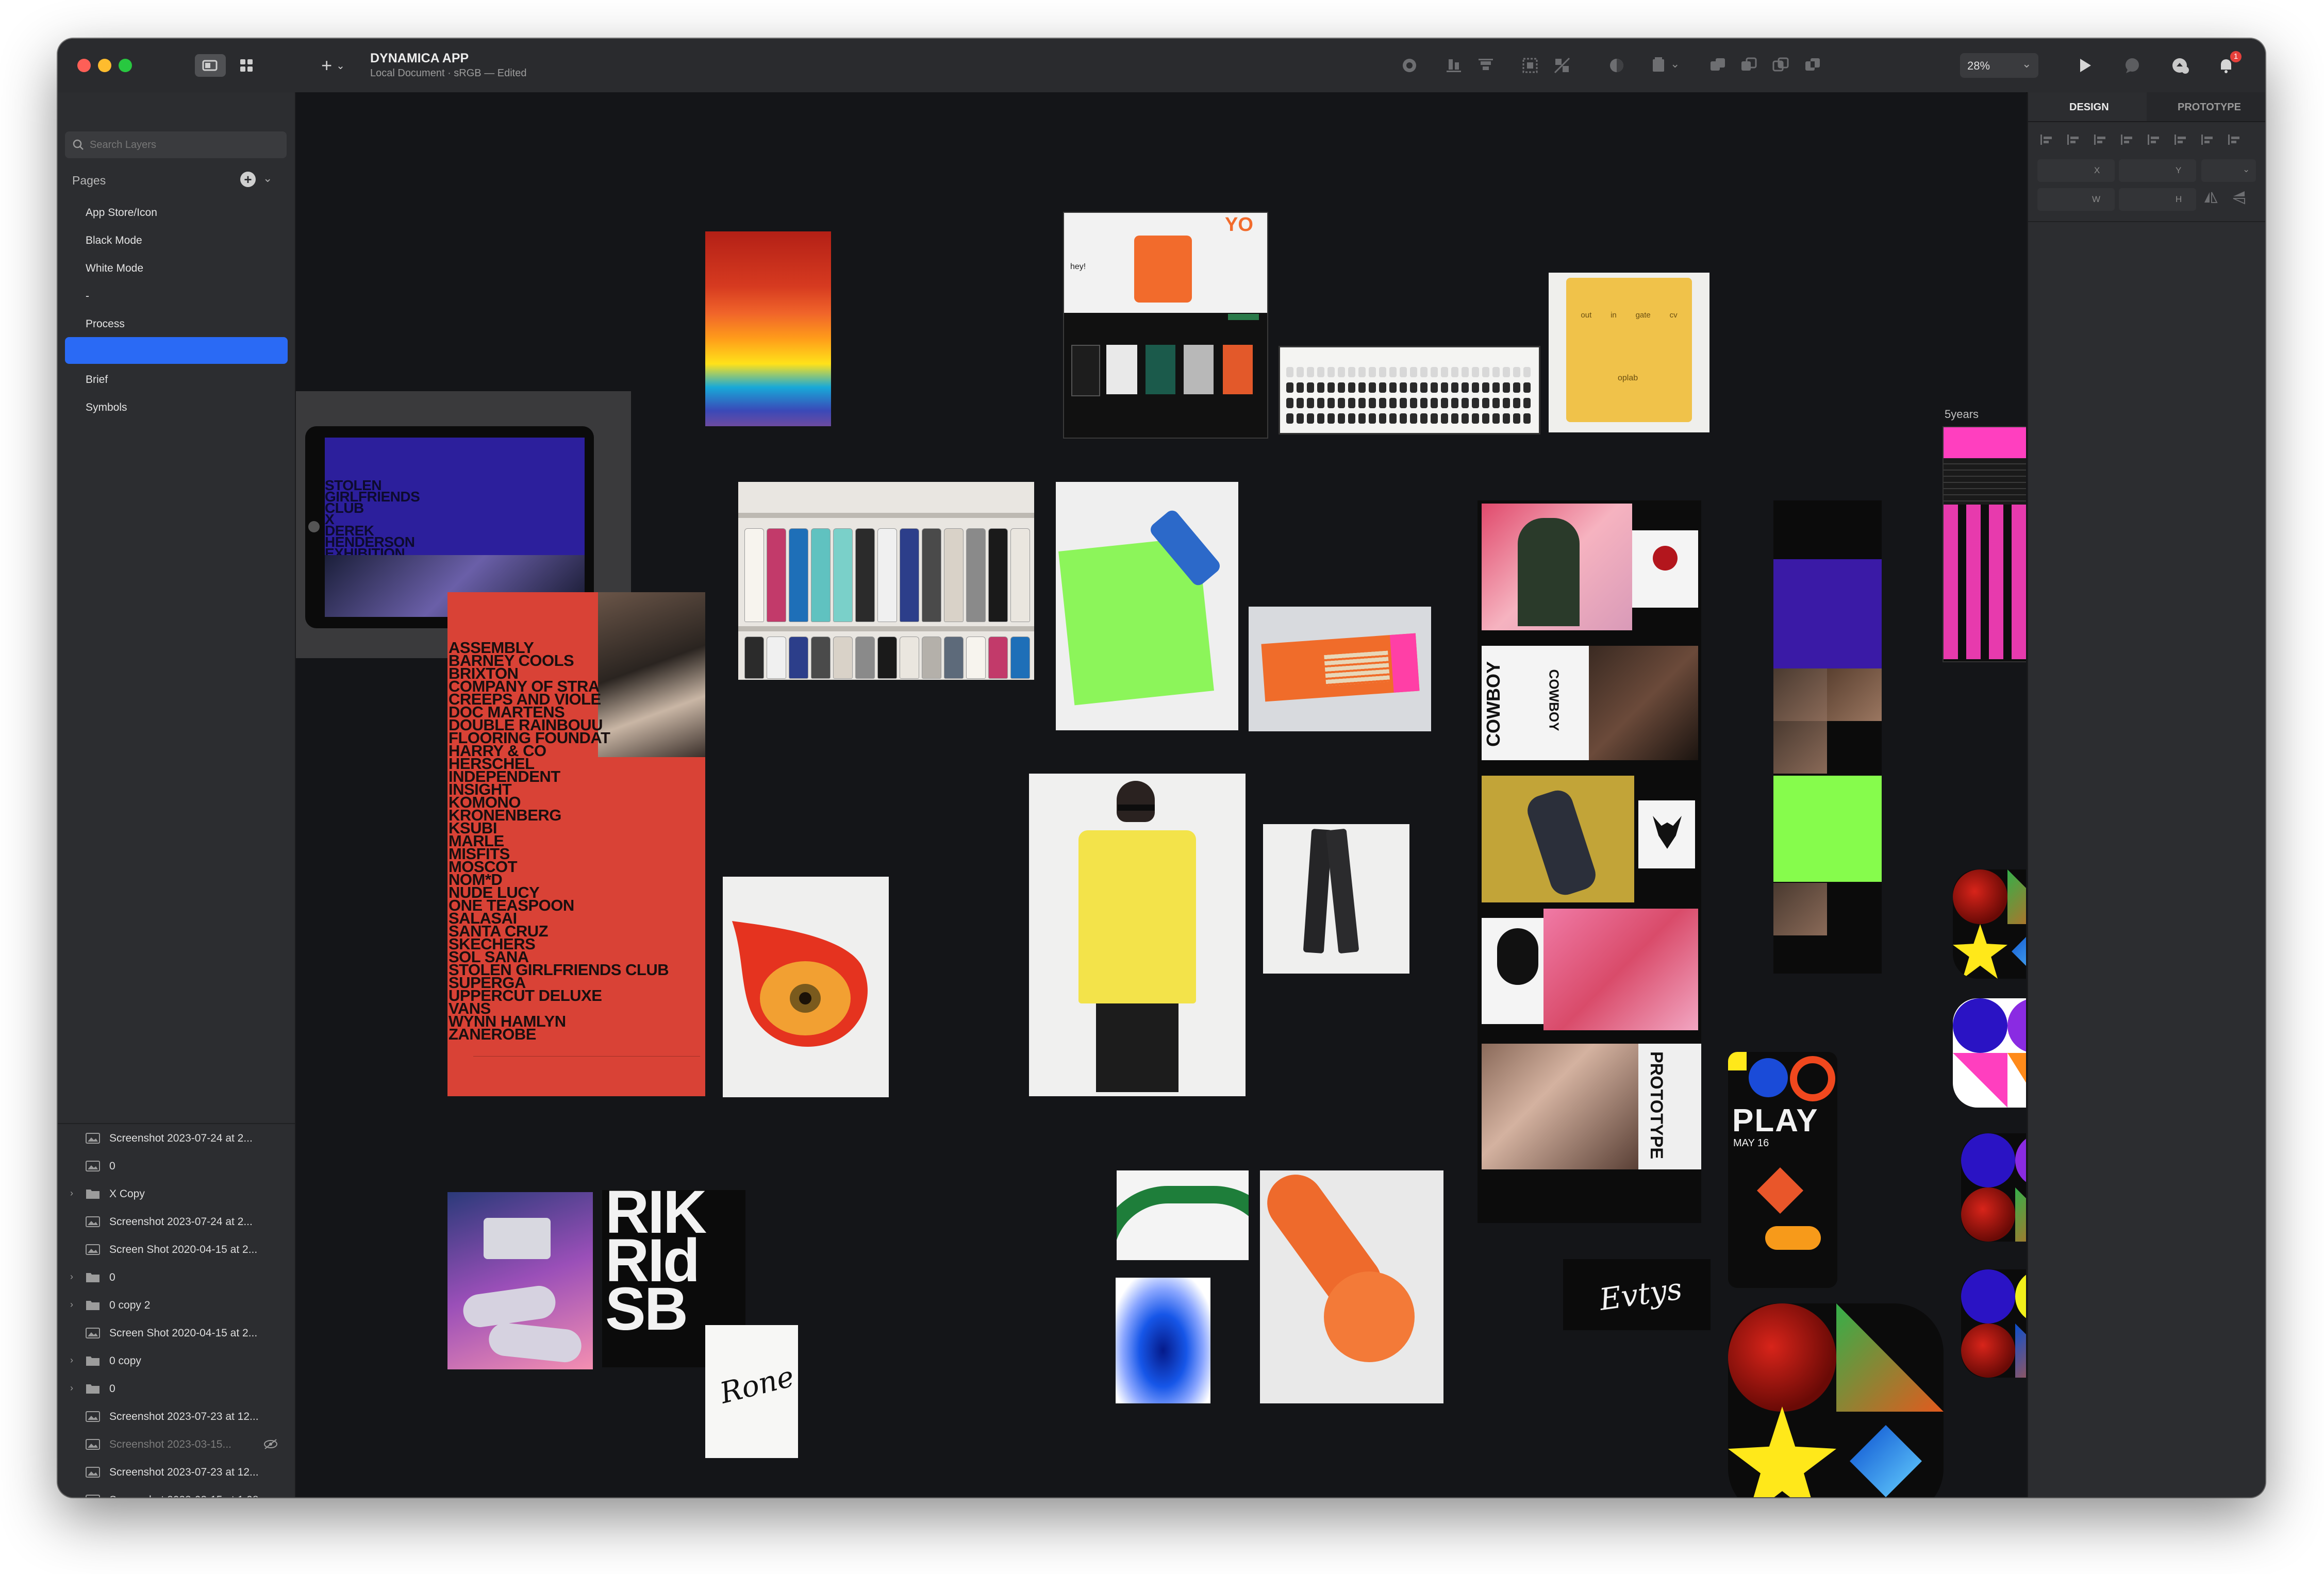 The height and width of the screenshot is (1574, 2324). Describe the element at coordinates (1659, 65) in the screenshot. I see `resize-icon` at that location.